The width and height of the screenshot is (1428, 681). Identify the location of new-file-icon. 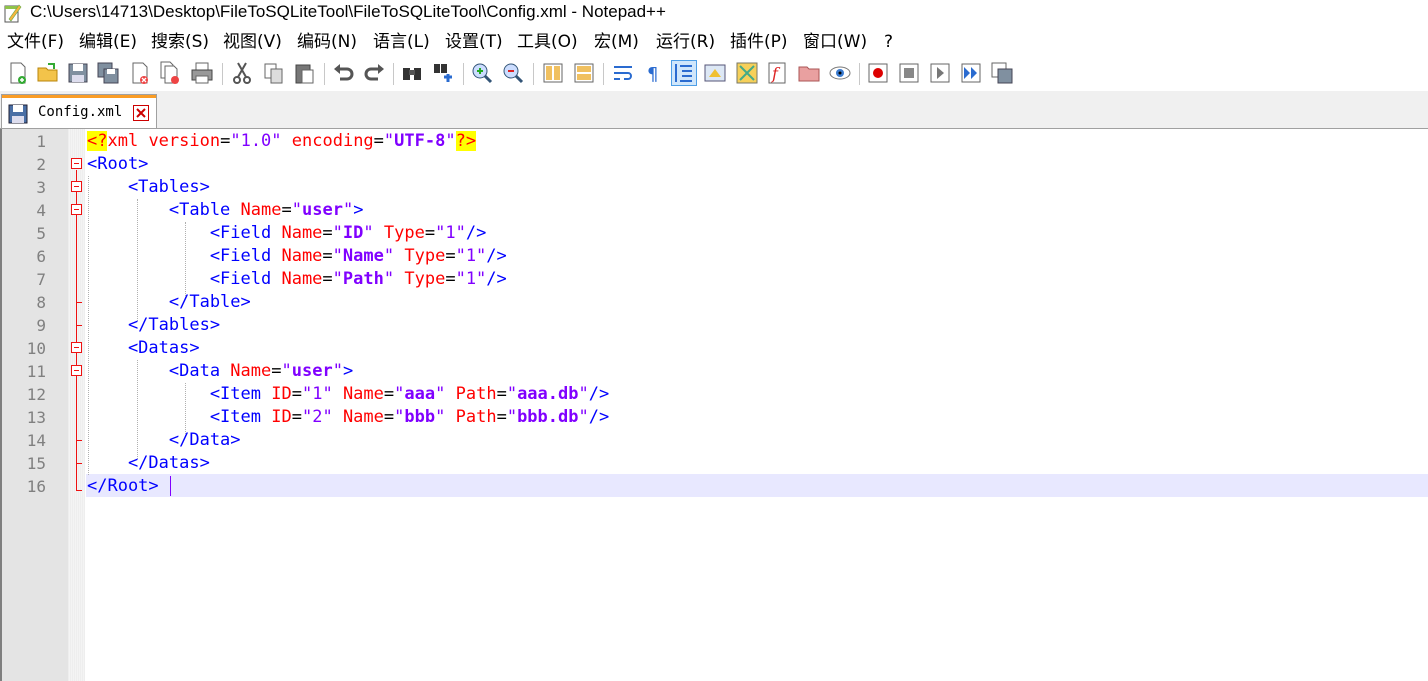
(18, 73).